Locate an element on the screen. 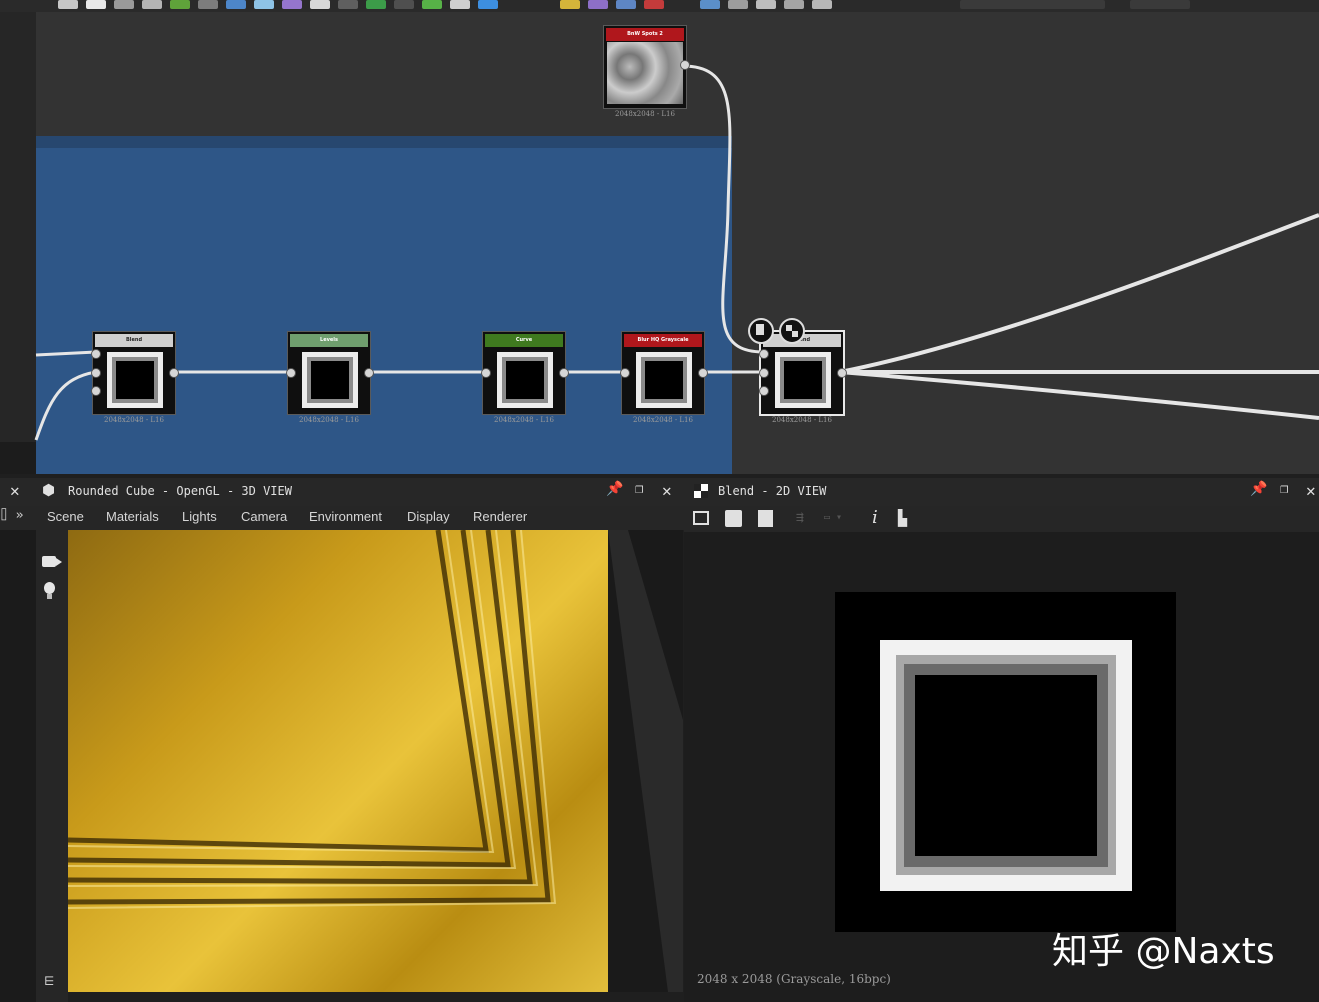 The width and height of the screenshot is (1319, 1002). node-bnw-spots: BnW Spots 2 2048x2048 - L16 is located at coordinates (646, 71).